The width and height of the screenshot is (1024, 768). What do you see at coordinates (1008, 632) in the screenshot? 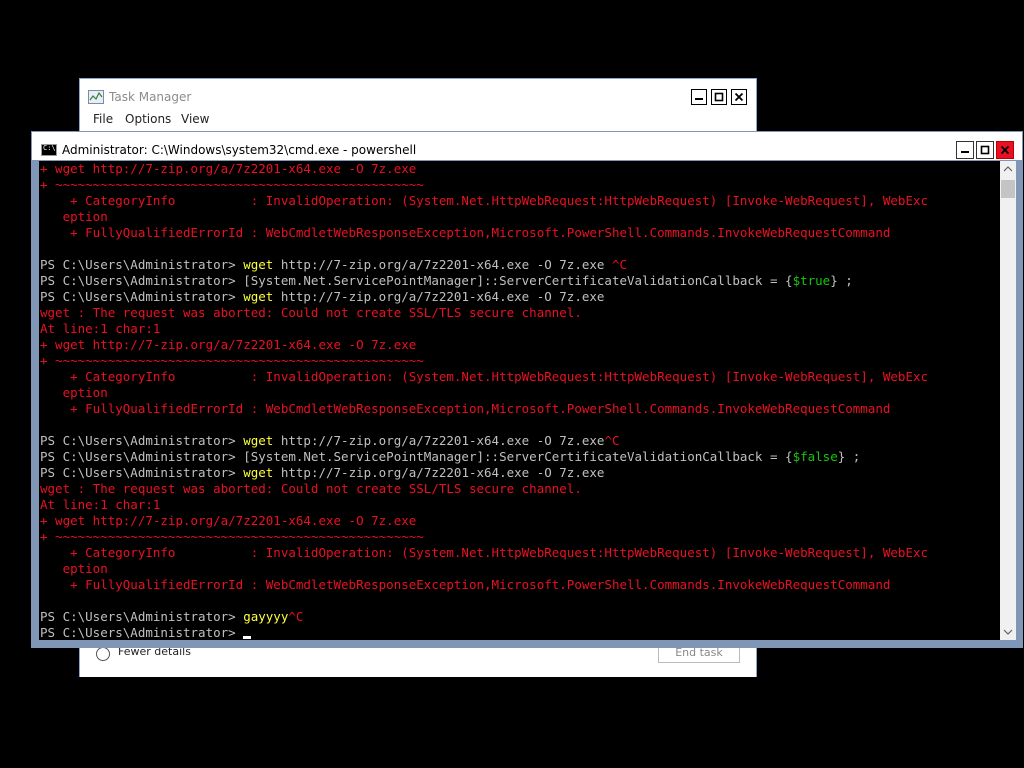
I see `scroll-down-arrow-icon` at bounding box center [1008, 632].